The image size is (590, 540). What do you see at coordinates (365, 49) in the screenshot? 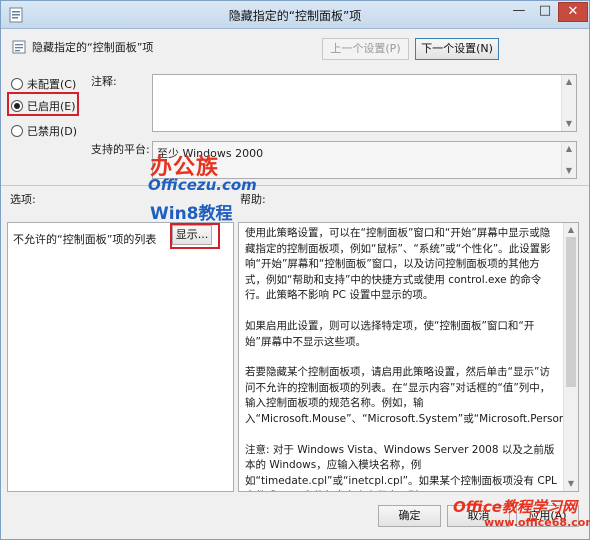
I see `previous-setting-button: 上一个设置(P)` at bounding box center [365, 49].